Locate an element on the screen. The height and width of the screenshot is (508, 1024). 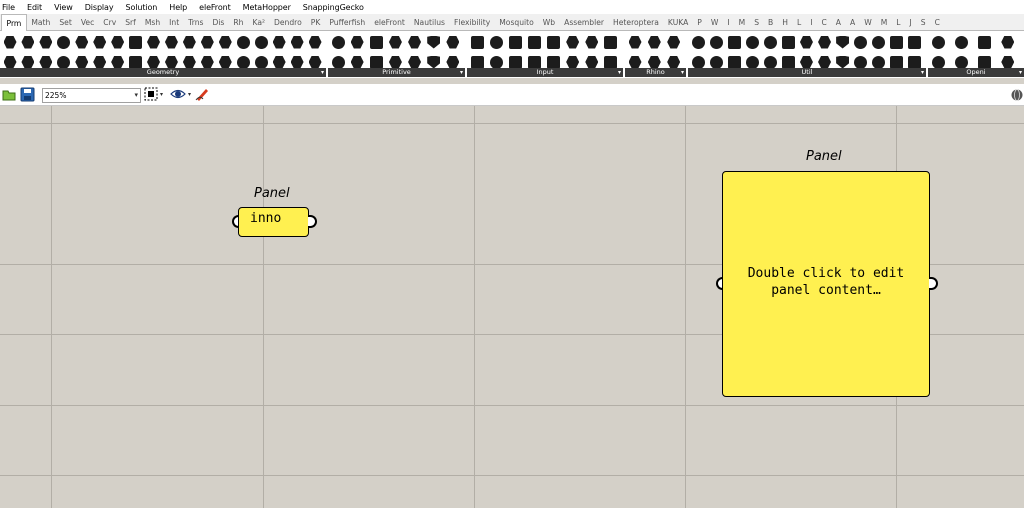
tab-17: Flexibility is located at coordinates (472, 22).